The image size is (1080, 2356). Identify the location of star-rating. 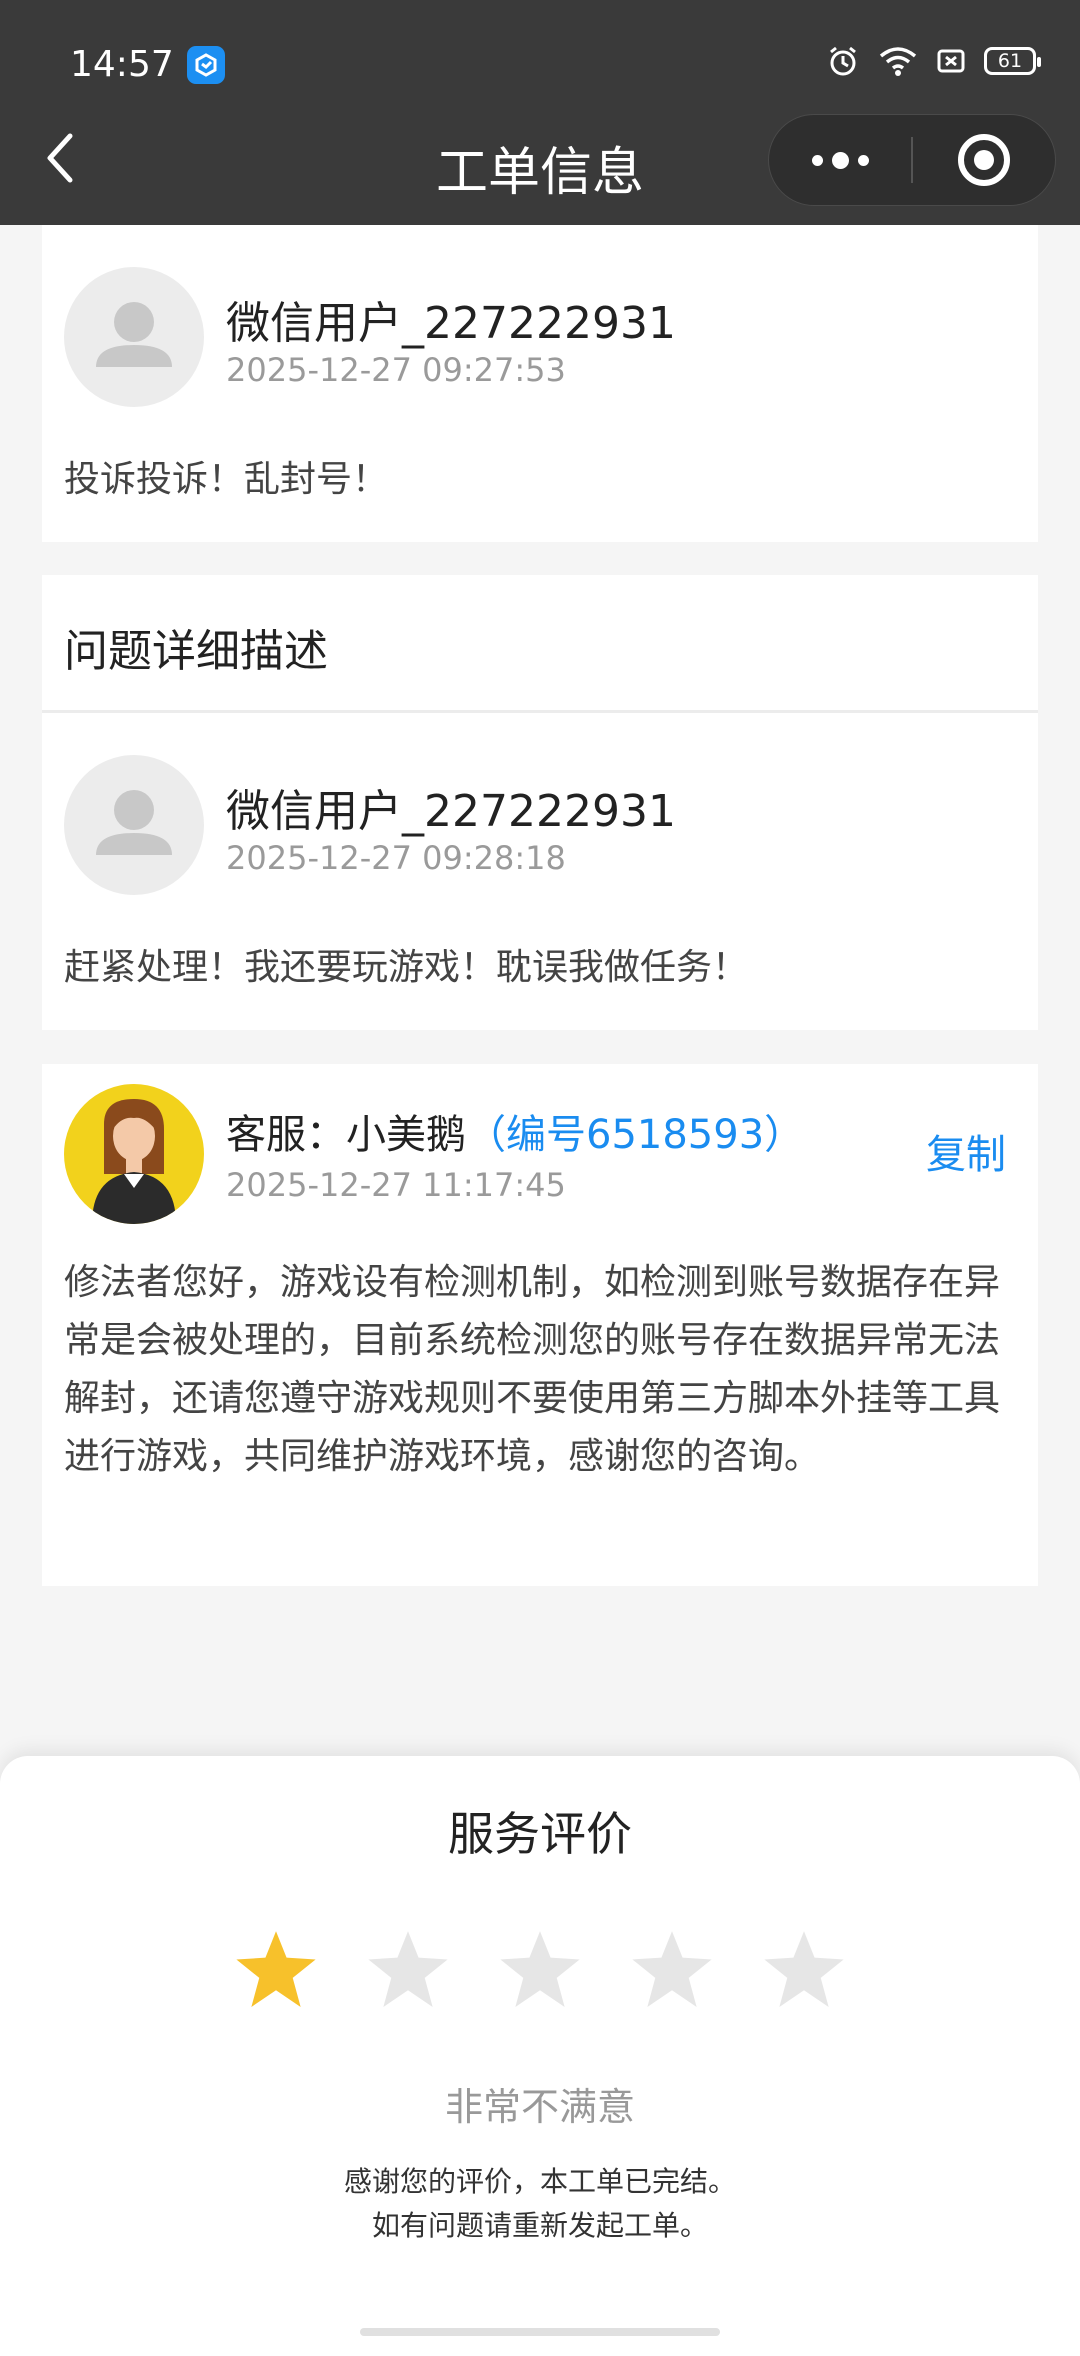
(540, 1970).